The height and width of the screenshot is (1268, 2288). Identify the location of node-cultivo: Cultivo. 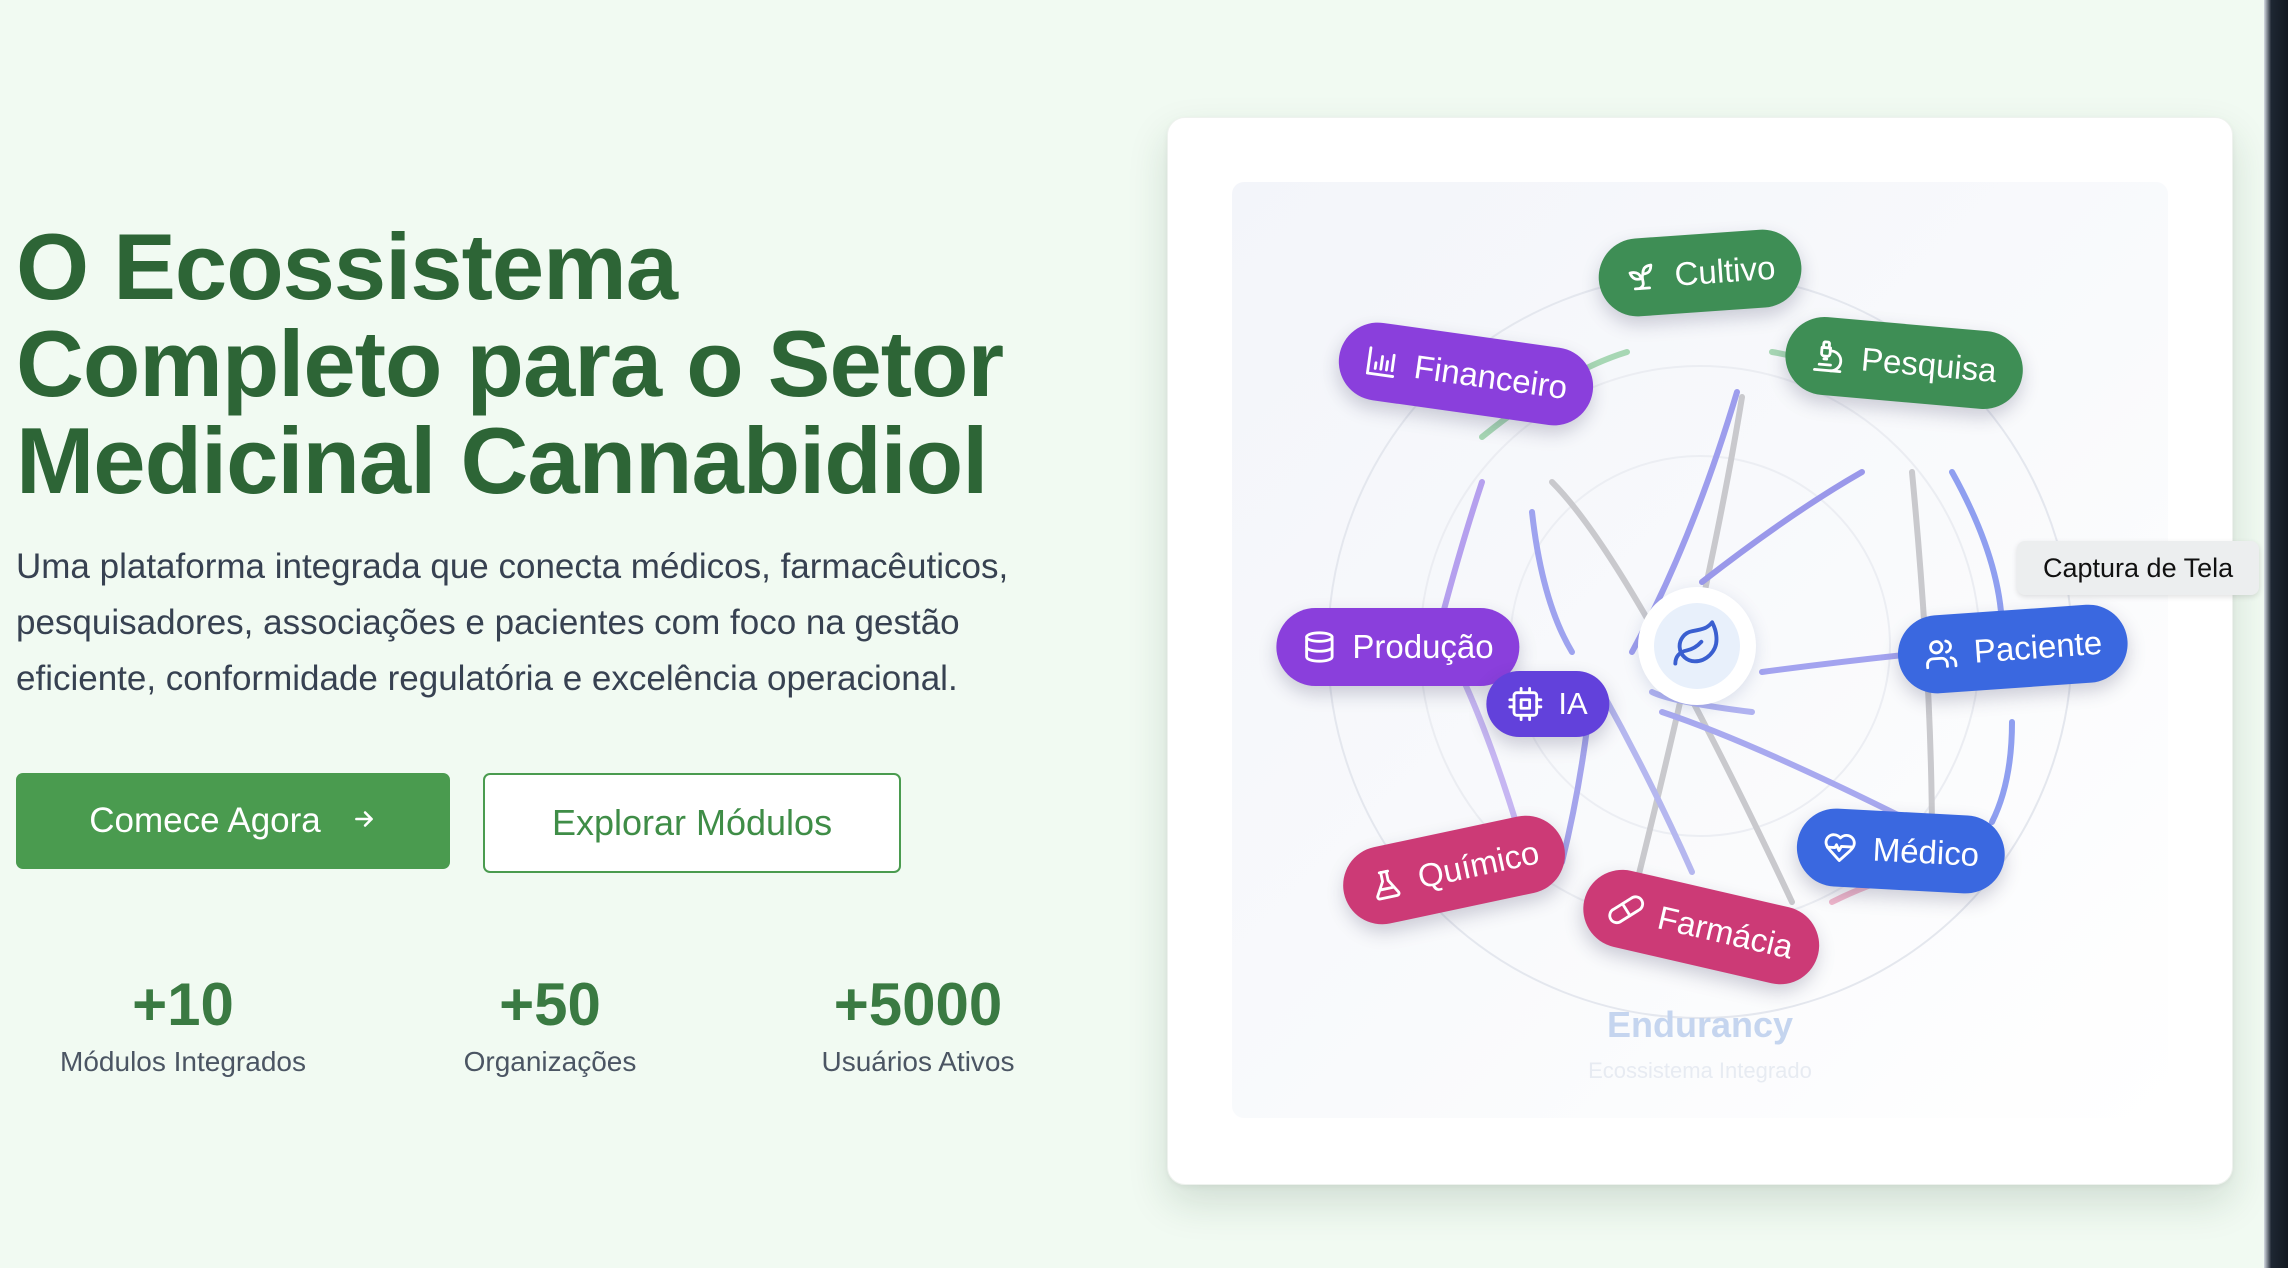
(1700, 273).